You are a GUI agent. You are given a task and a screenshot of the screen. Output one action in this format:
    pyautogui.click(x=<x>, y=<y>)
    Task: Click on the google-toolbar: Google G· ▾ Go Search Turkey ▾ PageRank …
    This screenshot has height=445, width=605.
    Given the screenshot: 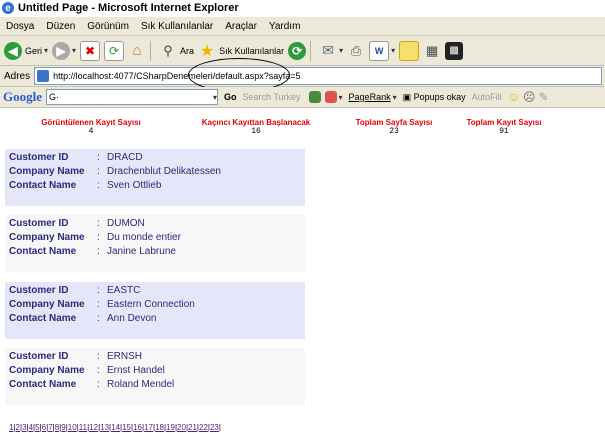 What is the action you would take?
    pyautogui.click(x=302, y=97)
    